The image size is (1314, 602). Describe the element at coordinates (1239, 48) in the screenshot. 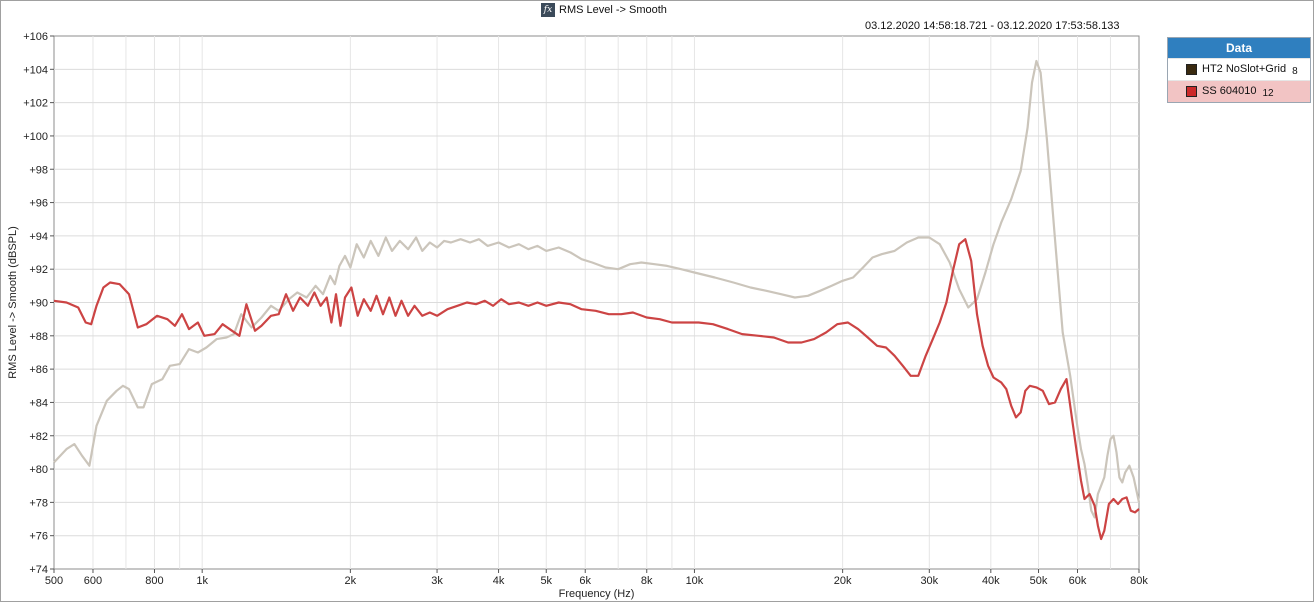

I see `legend-header: Data` at that location.